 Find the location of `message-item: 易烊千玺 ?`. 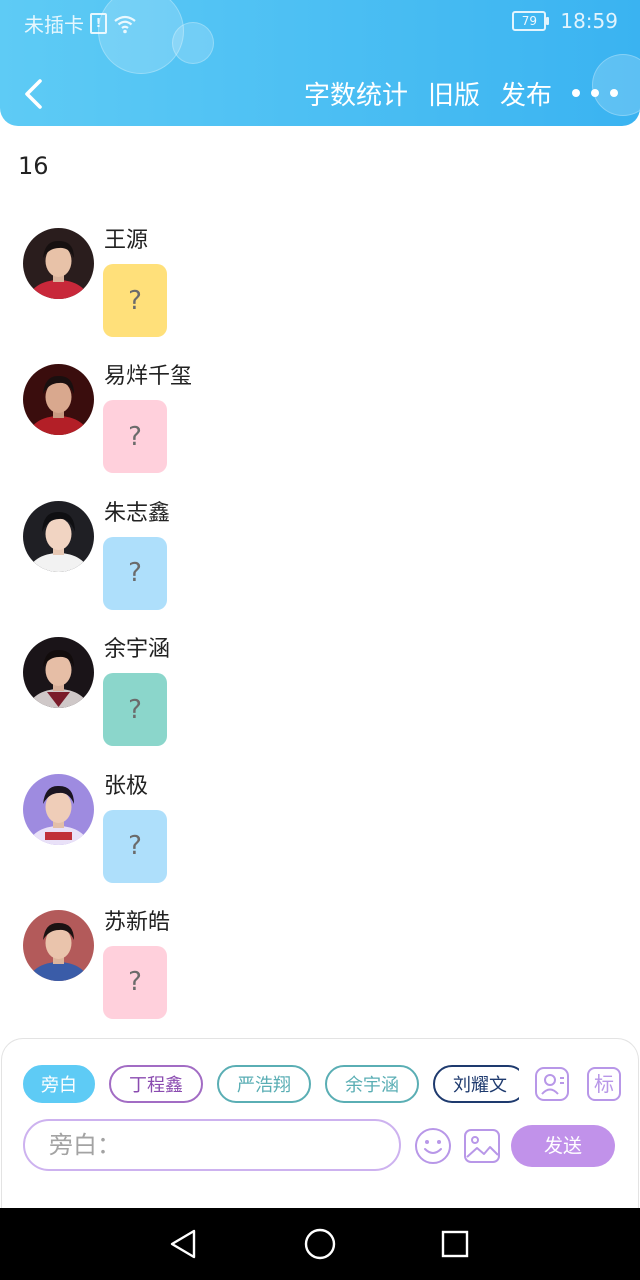

message-item: 易烊千玺 ? is located at coordinates (320, 432).